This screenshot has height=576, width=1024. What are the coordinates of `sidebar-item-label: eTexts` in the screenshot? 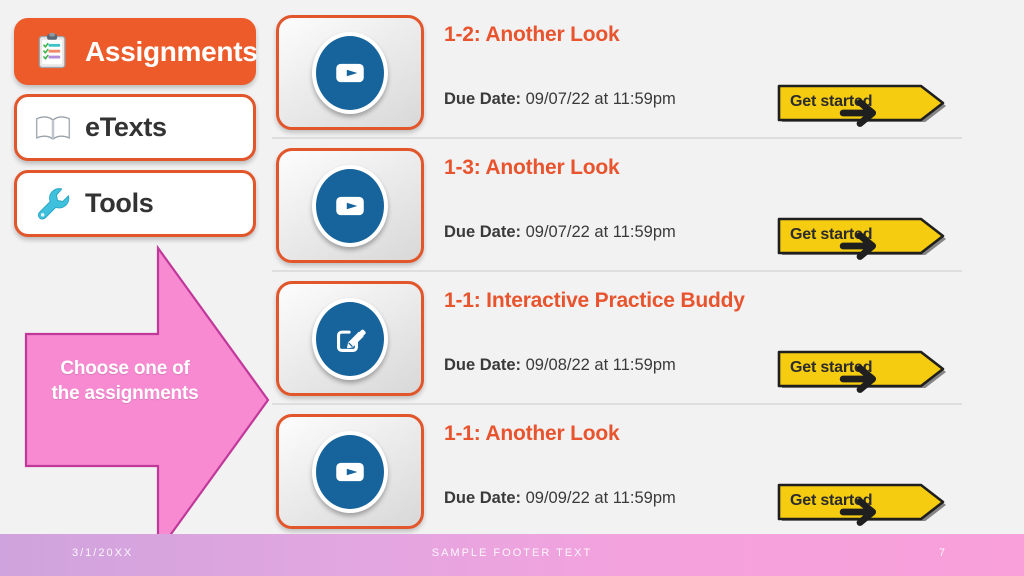 It's located at (126, 127).